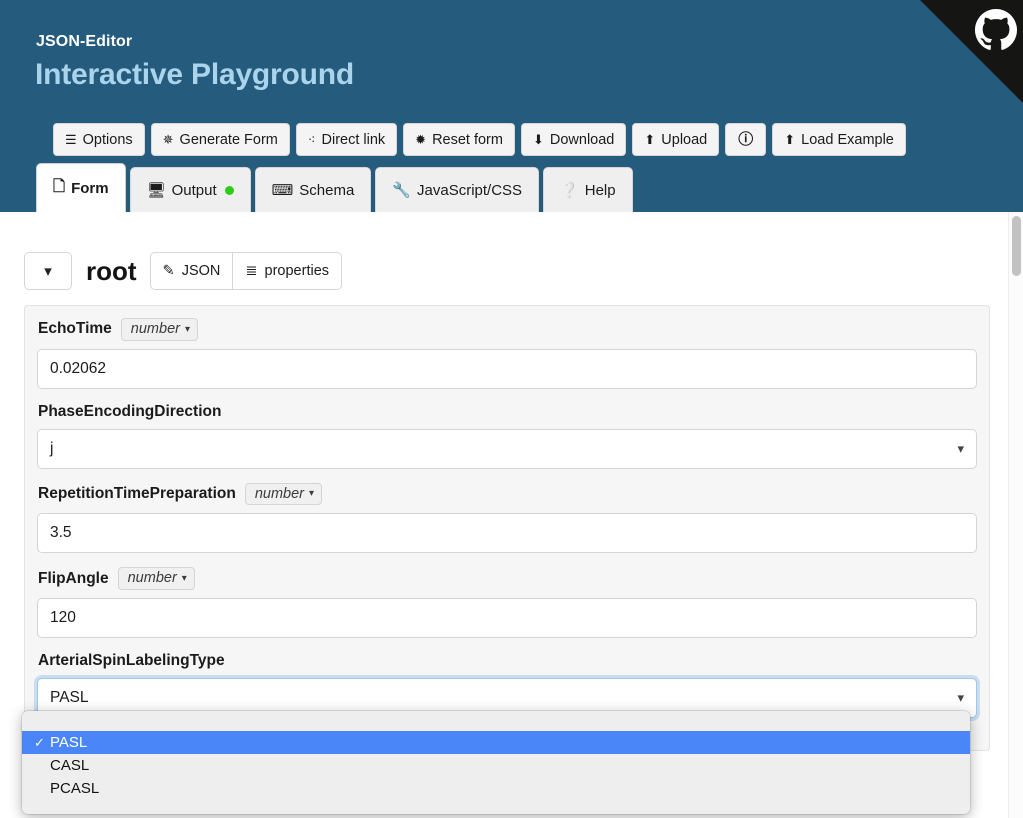  Describe the element at coordinates (507, 579) in the screenshot. I see `field-flipangle-label-row: FlipAngle number ▾` at that location.